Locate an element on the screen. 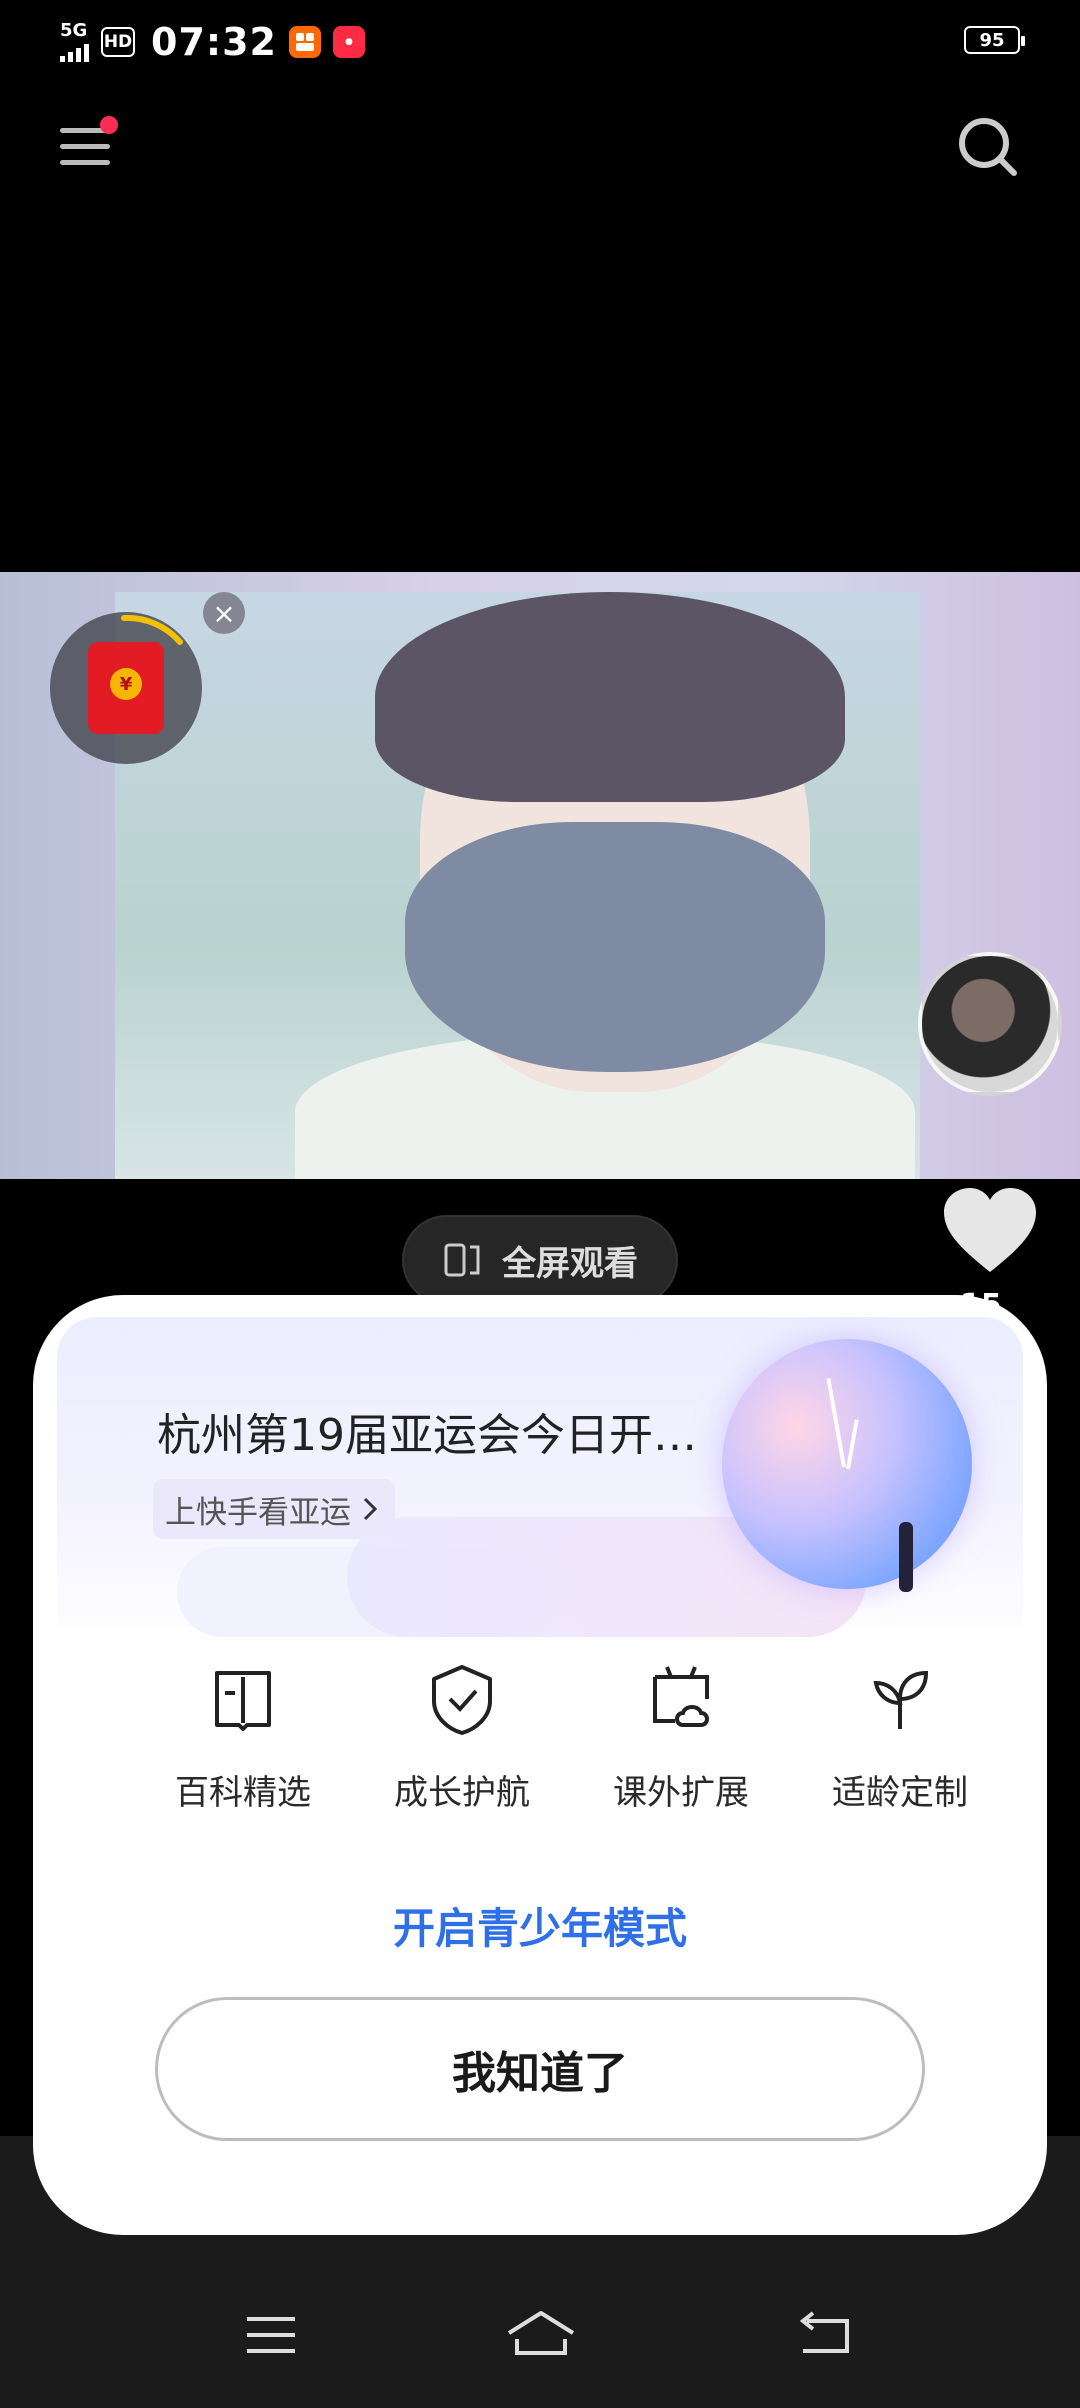  feature-list: 百科精选 成长护航 课外扩展 适龄定制 is located at coordinates (540, 1744).